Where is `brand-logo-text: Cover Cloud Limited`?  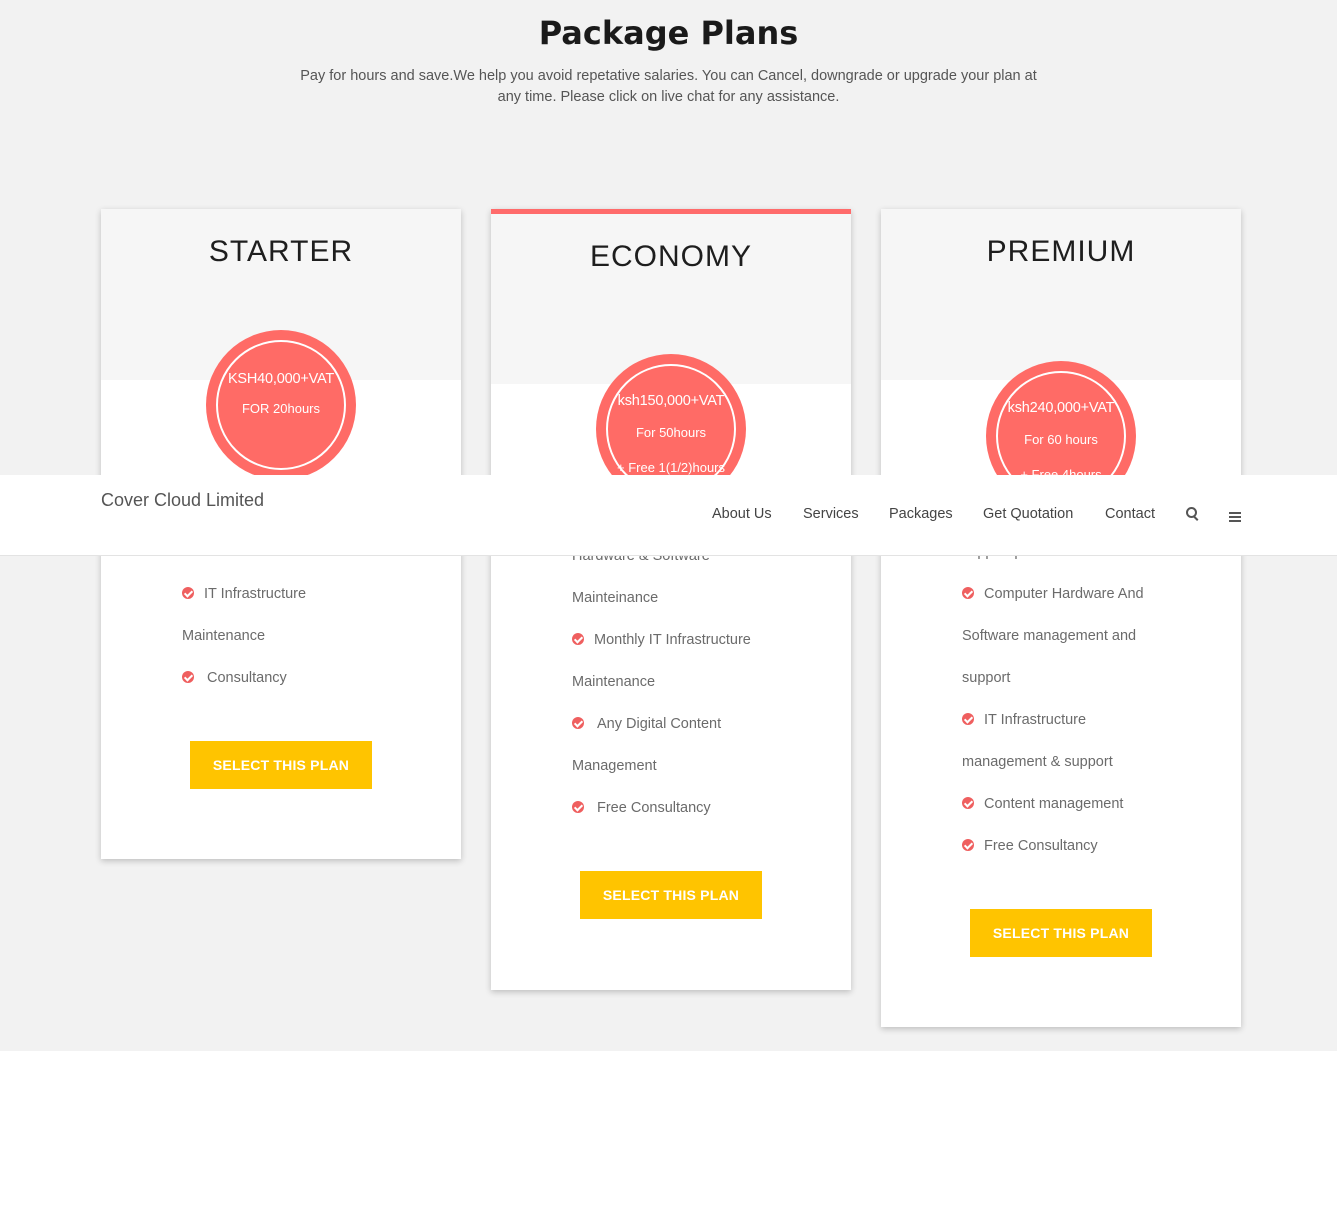 brand-logo-text: Cover Cloud Limited is located at coordinates (182, 500).